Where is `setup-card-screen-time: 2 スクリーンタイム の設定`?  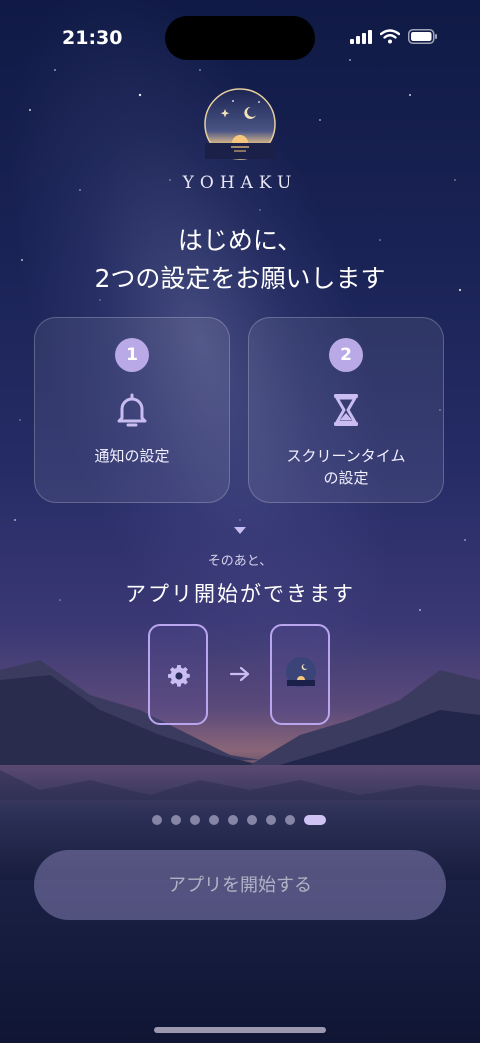
setup-card-screen-time: 2 スクリーンタイム の設定 is located at coordinates (346, 410).